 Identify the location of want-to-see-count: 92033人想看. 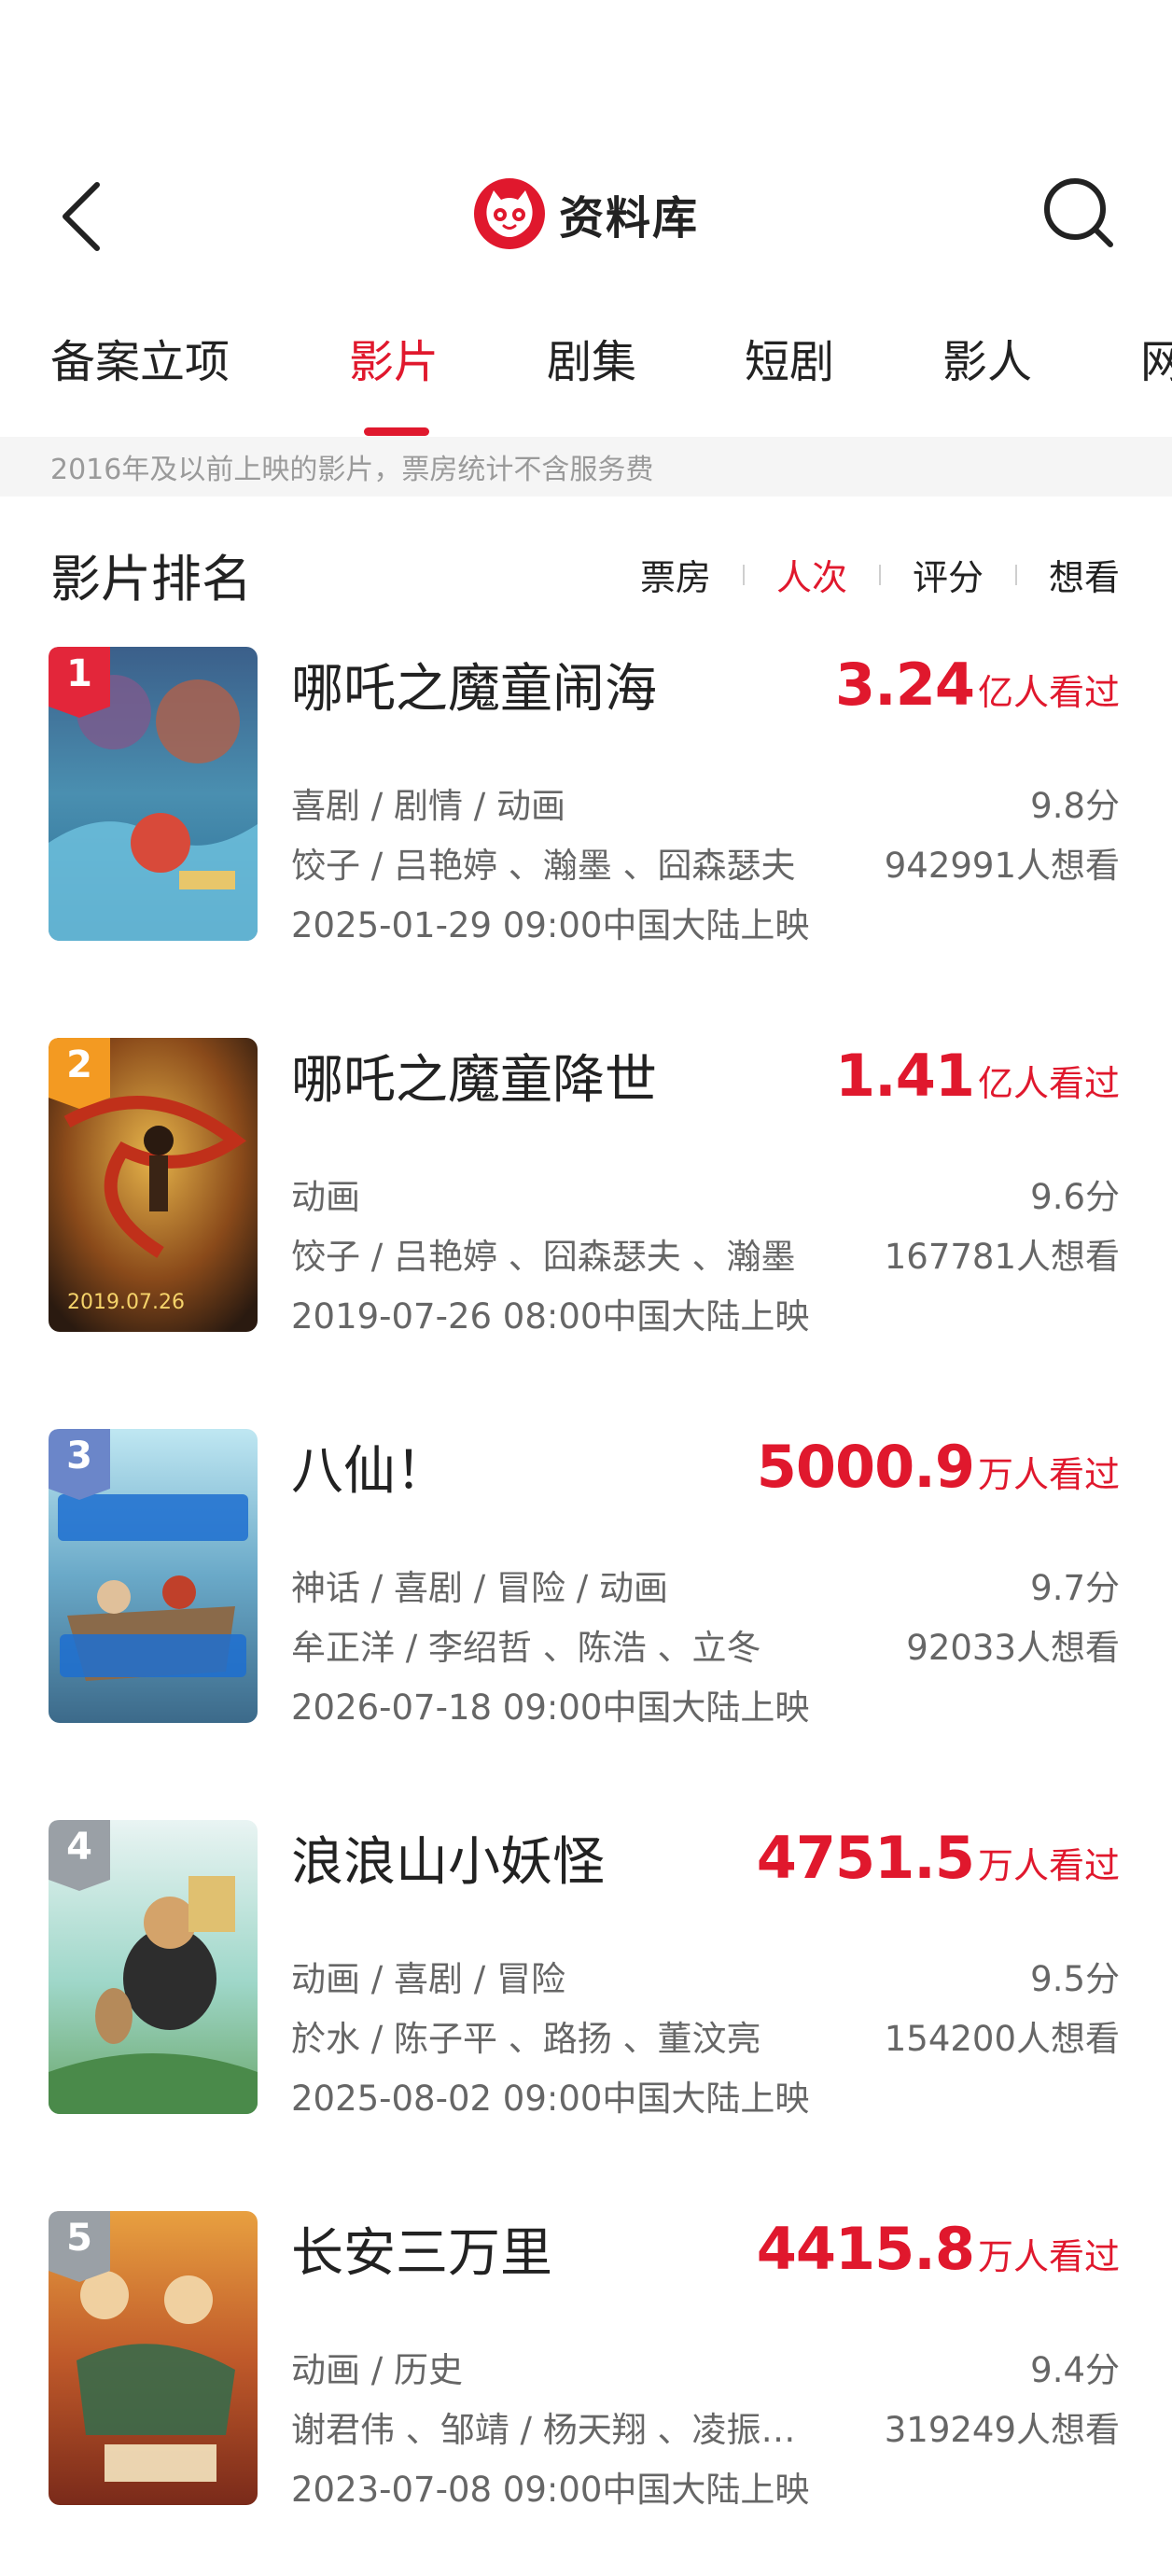
(1013, 1648).